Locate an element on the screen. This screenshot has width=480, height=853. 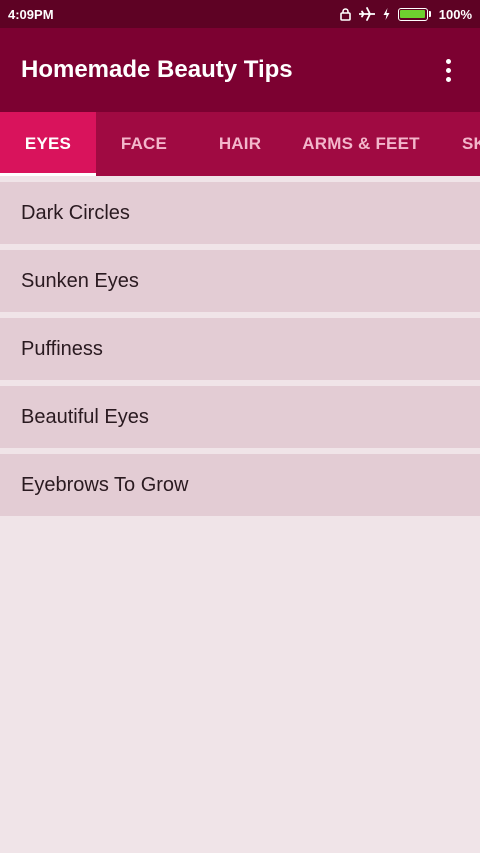
more-vert-icon is located at coordinates (448, 70).